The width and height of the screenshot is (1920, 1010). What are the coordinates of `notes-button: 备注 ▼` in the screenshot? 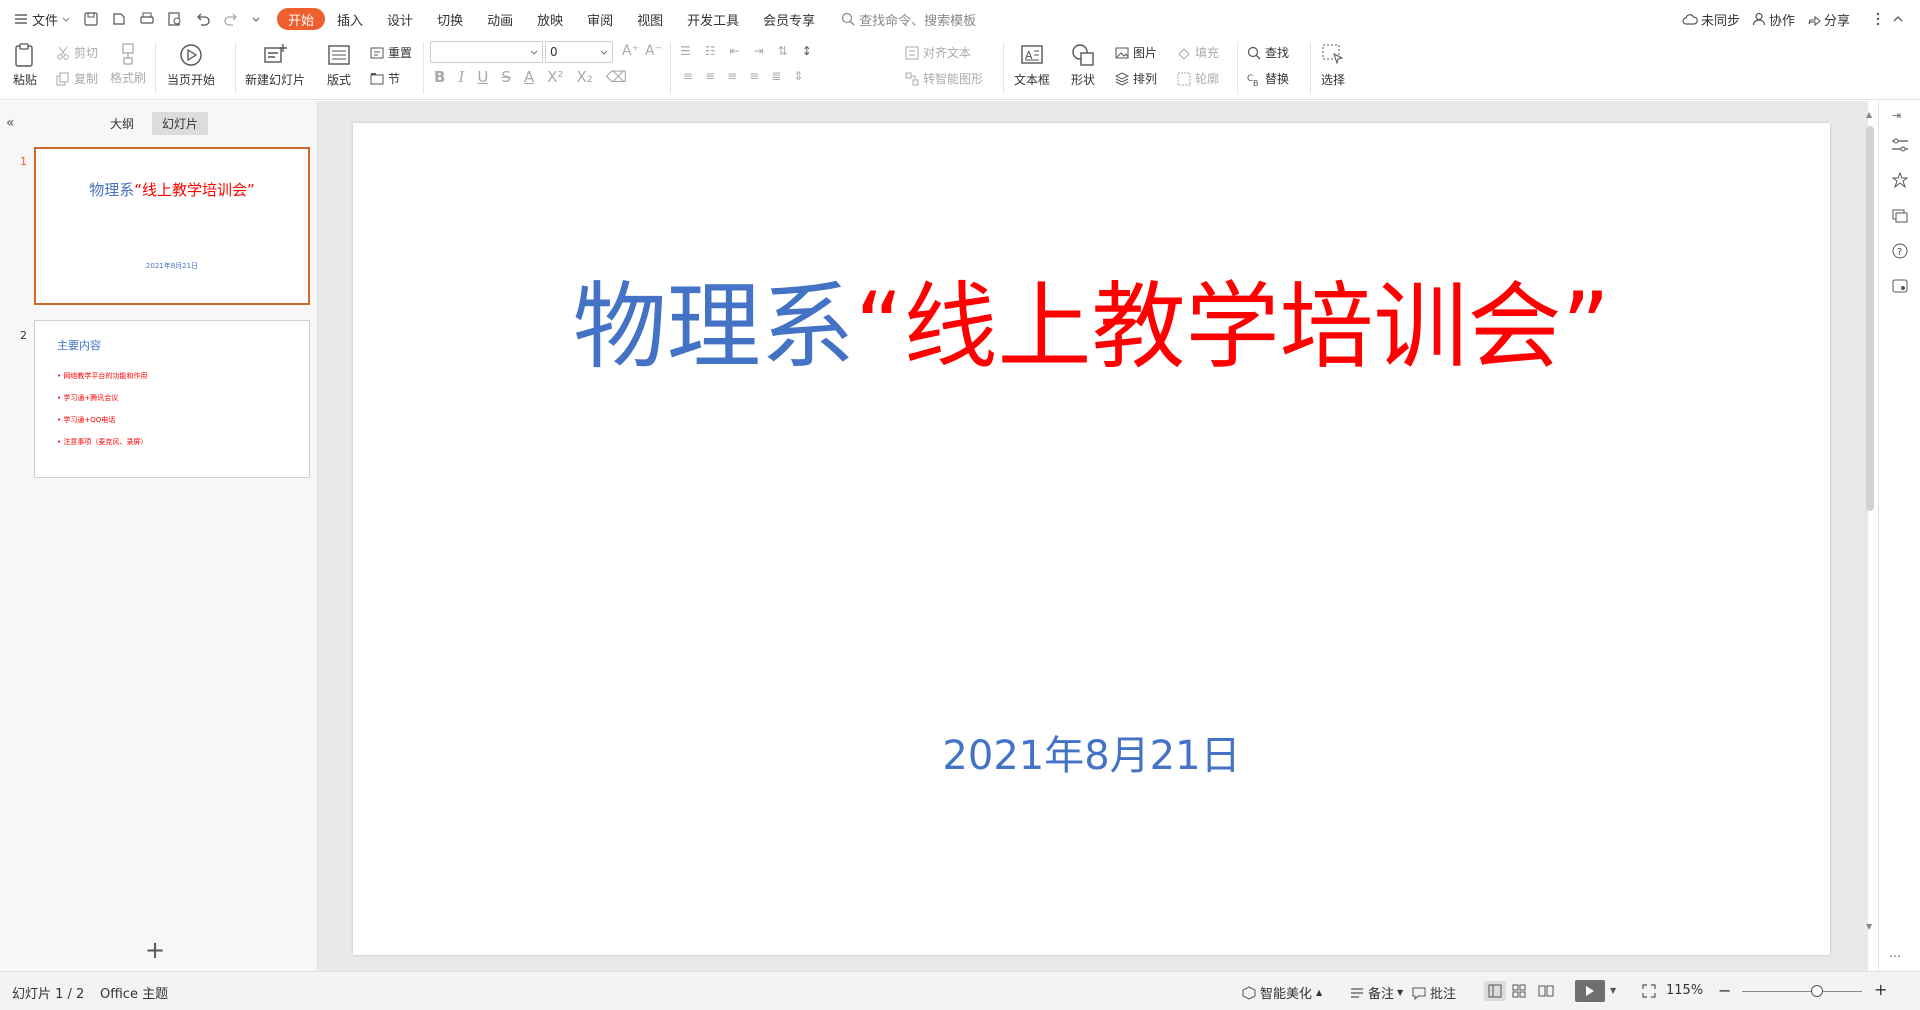 It's located at (1376, 992).